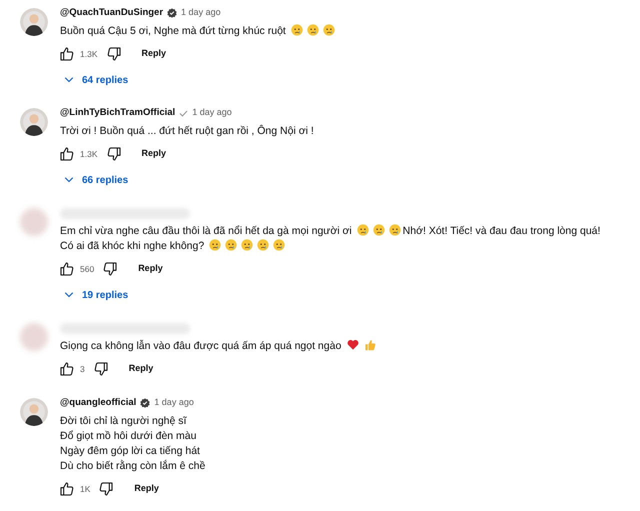  I want to click on comment-text: Có ai đã khóc khi nghe không?, so click(132, 246).